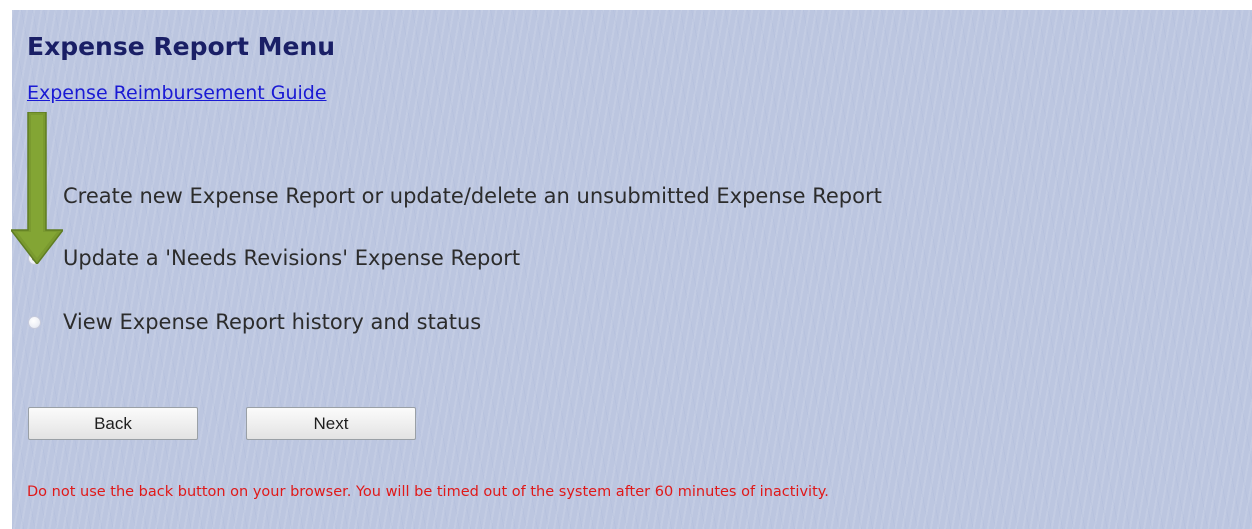 Image resolution: width=1252 pixels, height=529 pixels. I want to click on next-button: Next, so click(331, 423).